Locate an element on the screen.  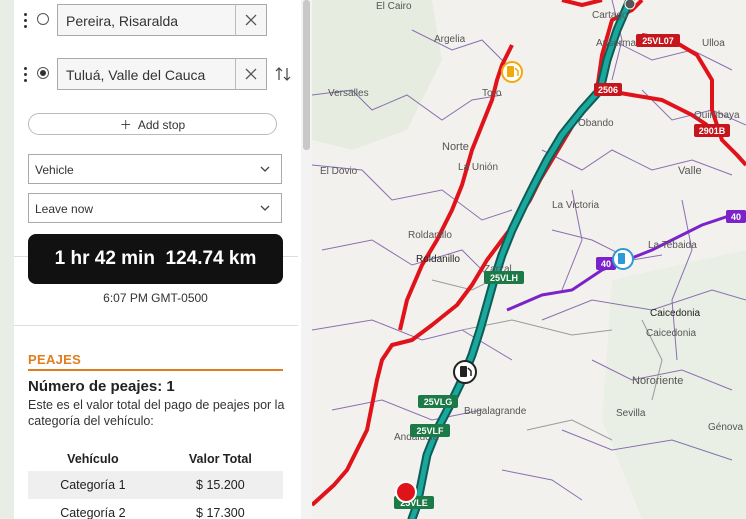
place-label: Bugalagrande is located at coordinates (495, 411).